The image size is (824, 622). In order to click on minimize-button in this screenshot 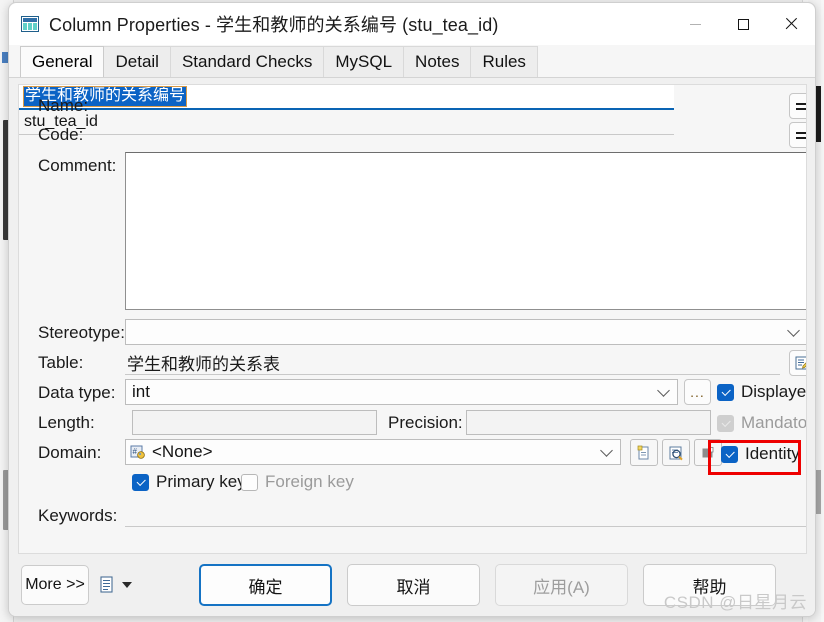, I will do `click(695, 24)`.